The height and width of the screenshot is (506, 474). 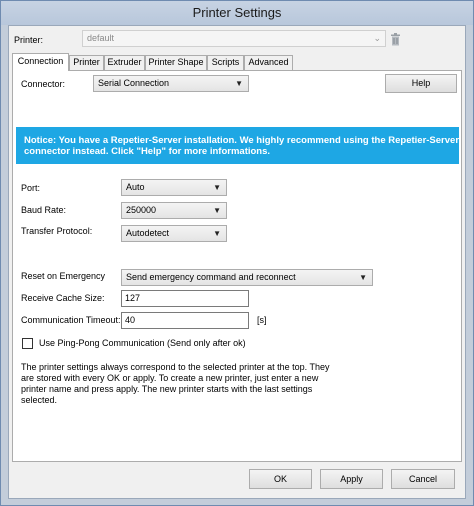 I want to click on printer-select-value: default, so click(x=101, y=38).